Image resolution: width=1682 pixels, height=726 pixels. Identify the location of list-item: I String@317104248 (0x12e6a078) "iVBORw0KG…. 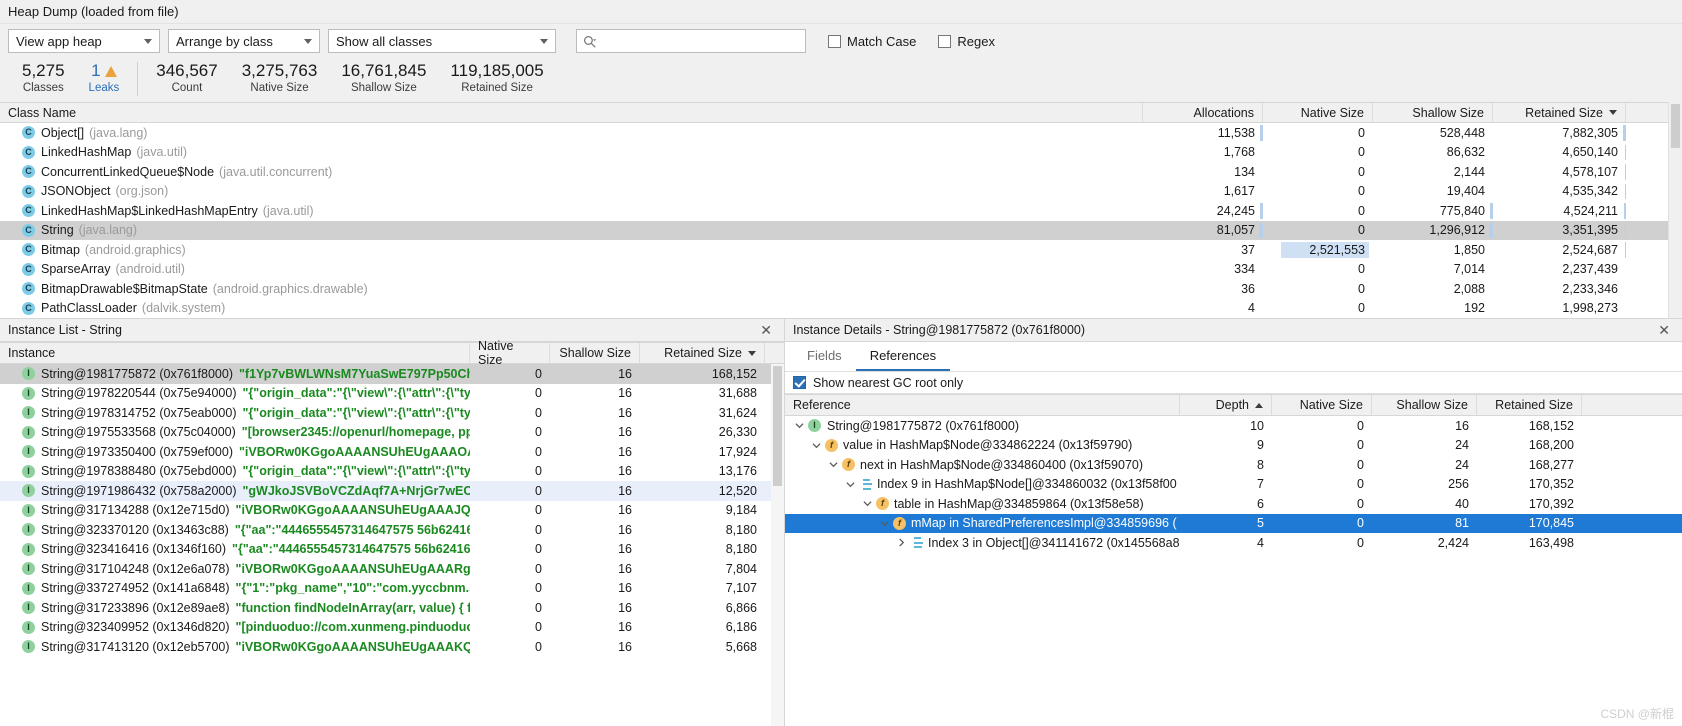
(392, 569).